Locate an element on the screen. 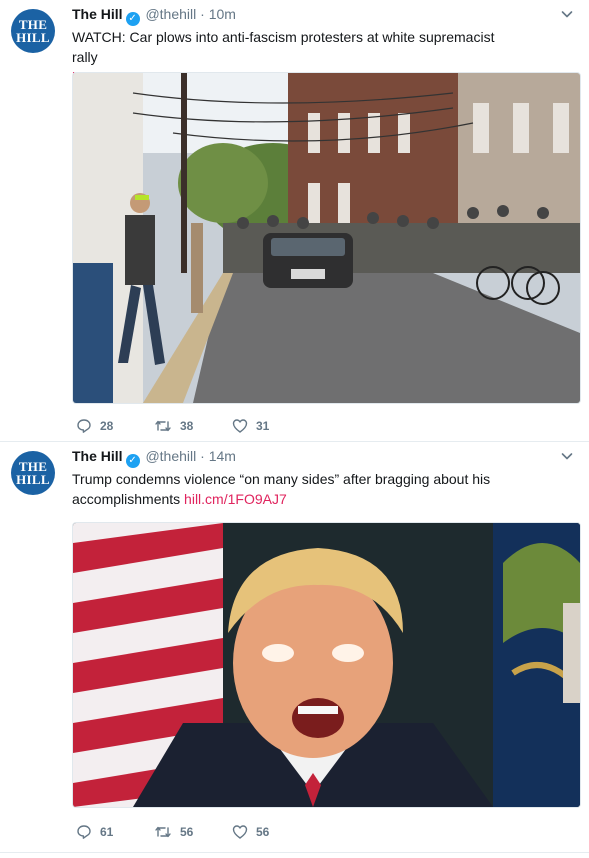  tweet-link: hill.cm/1FO9AJ7 is located at coordinates (235, 499).